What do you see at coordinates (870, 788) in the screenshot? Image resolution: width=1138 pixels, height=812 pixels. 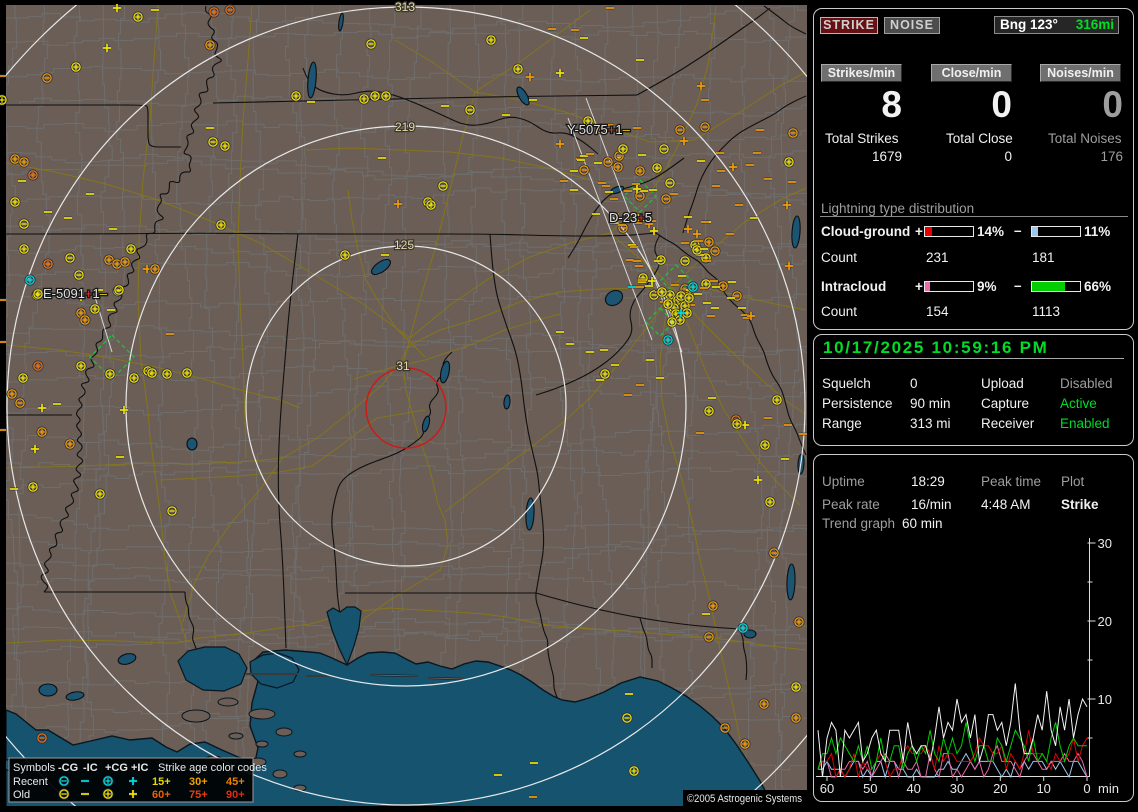 I see `svg-text: 50` at bounding box center [870, 788].